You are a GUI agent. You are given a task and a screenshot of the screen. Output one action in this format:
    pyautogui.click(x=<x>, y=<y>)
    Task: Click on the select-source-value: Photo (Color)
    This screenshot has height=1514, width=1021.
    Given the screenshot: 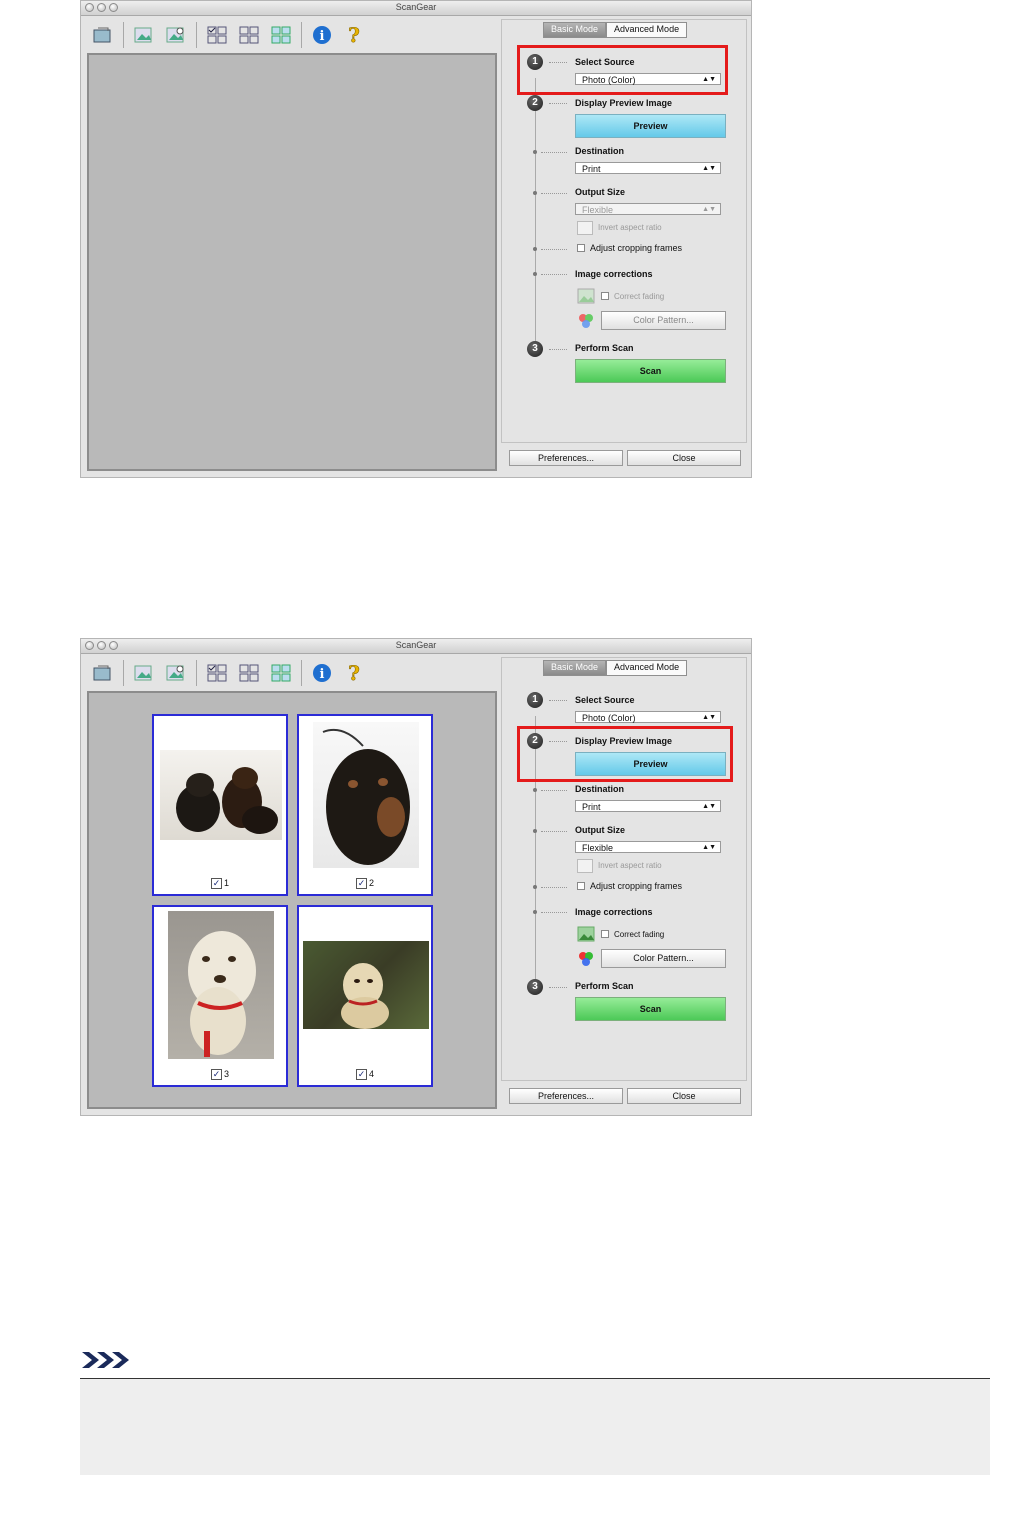 What is the action you would take?
    pyautogui.click(x=609, y=718)
    